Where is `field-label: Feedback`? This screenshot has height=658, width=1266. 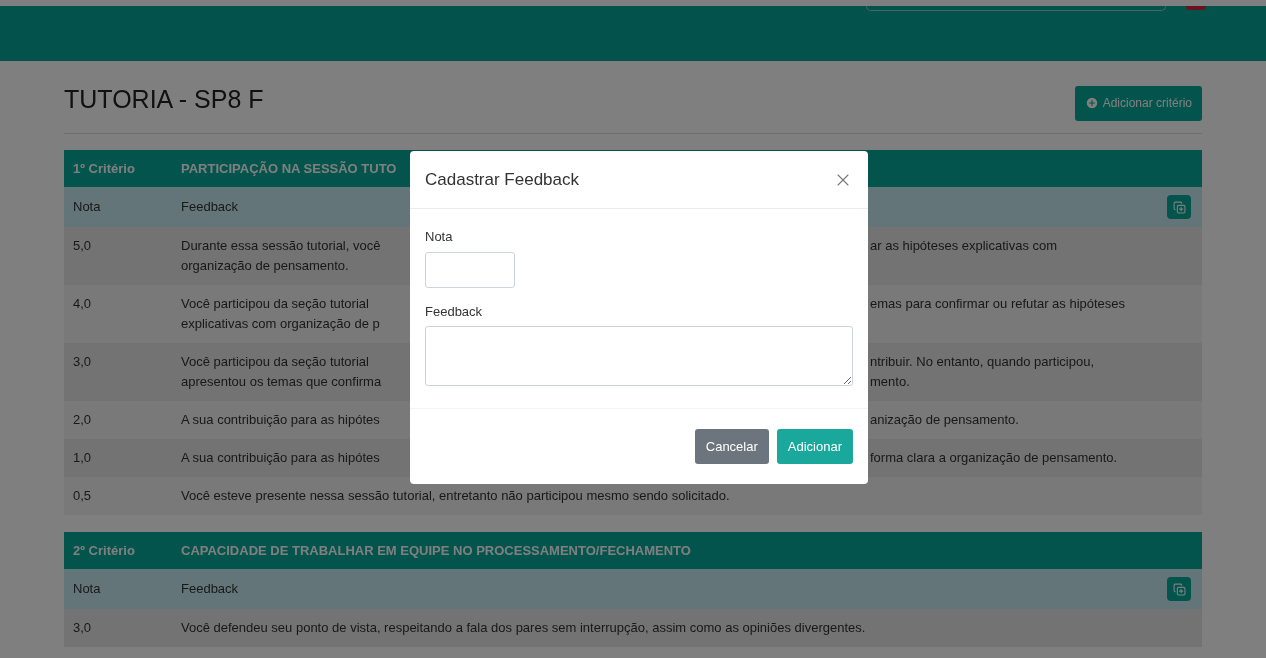 field-label: Feedback is located at coordinates (454, 311).